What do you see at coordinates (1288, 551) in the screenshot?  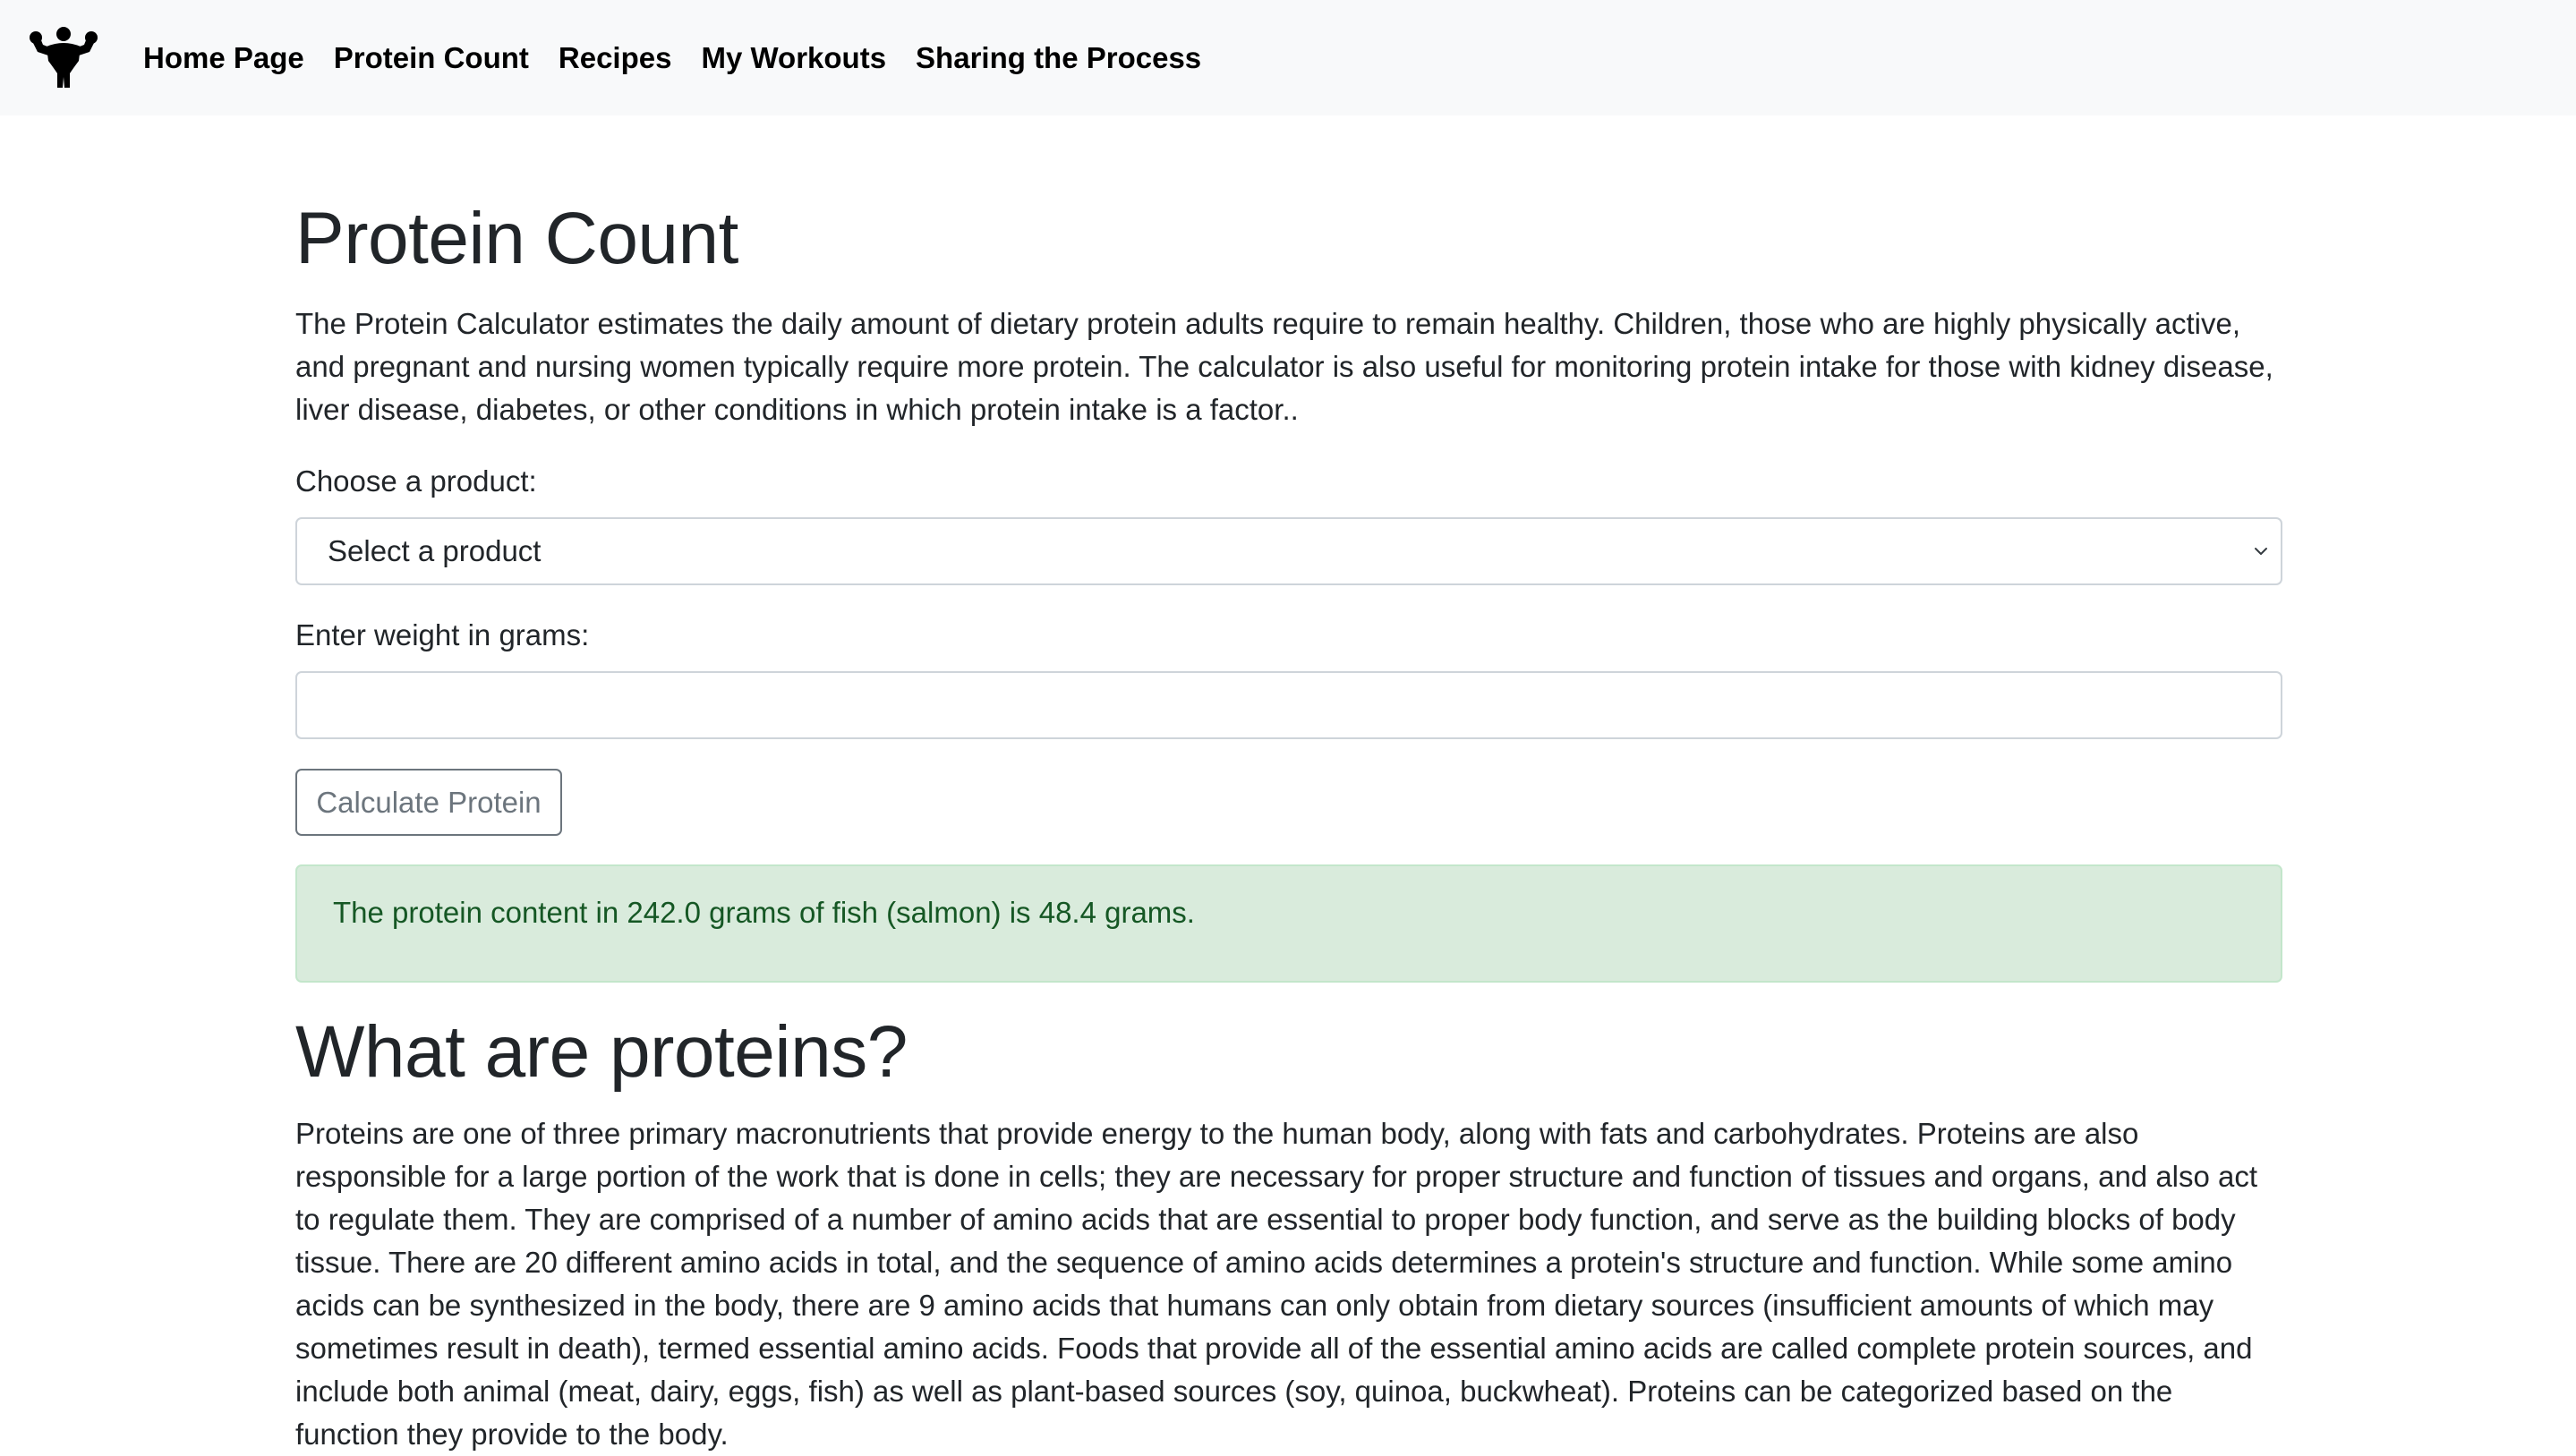 I see `product-select: Select a product` at bounding box center [1288, 551].